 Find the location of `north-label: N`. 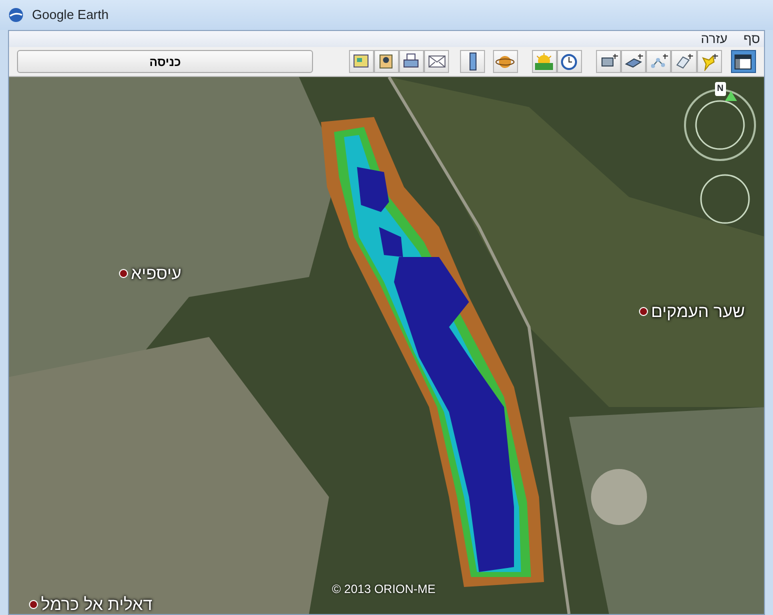

north-label: N is located at coordinates (720, 89).